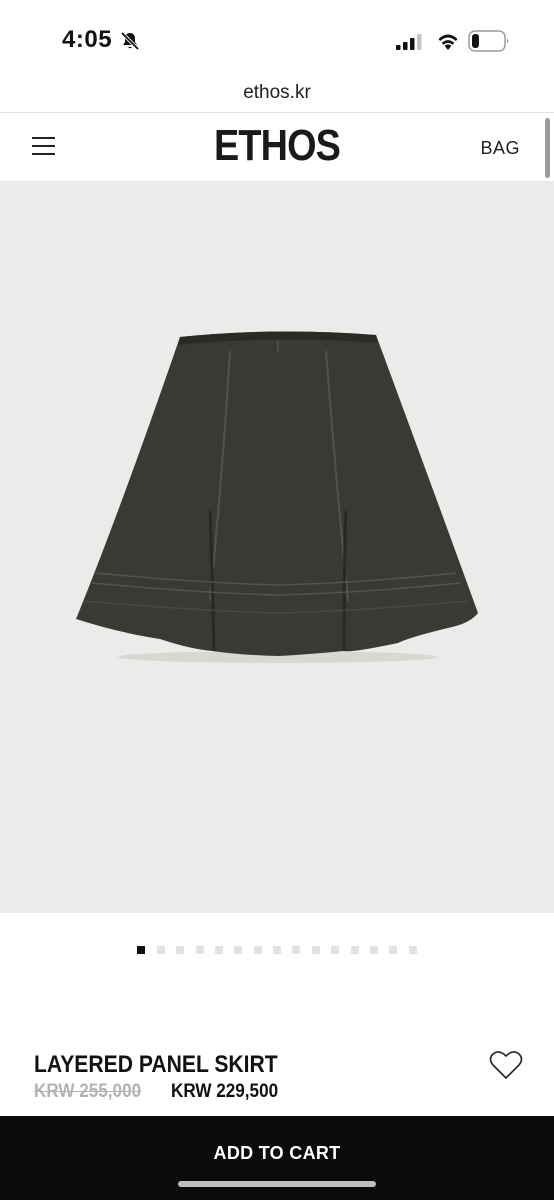 The height and width of the screenshot is (1200, 554). I want to click on site-header: ETHOS BAG, so click(277, 147).